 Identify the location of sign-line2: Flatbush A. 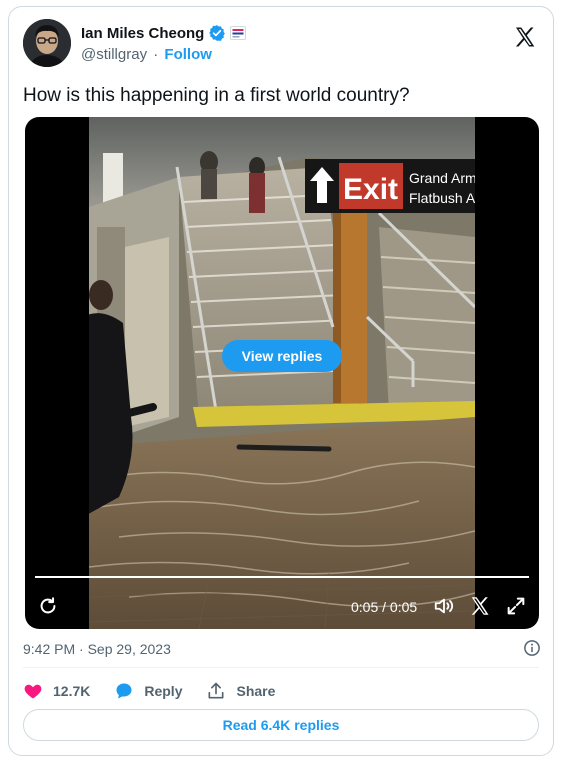
(442, 198).